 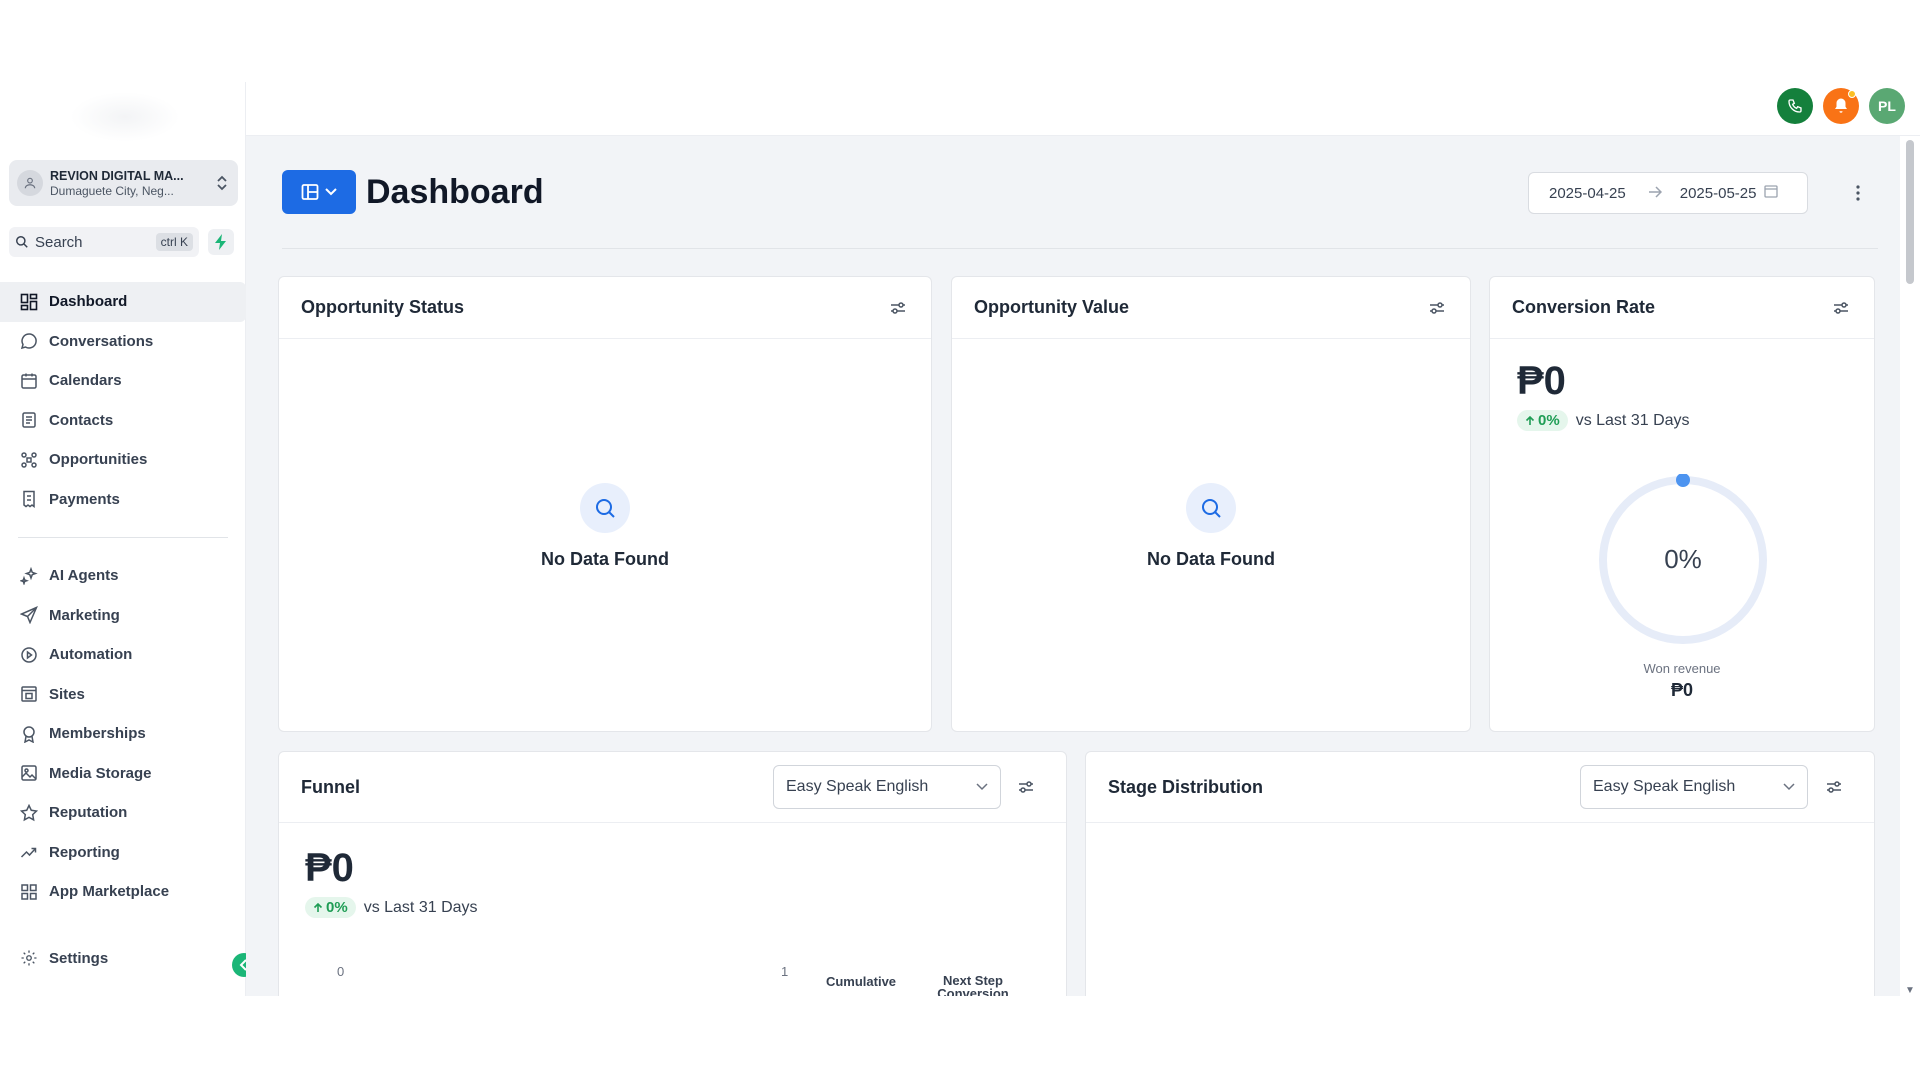 I want to click on quick-action-button, so click(x=221, y=242).